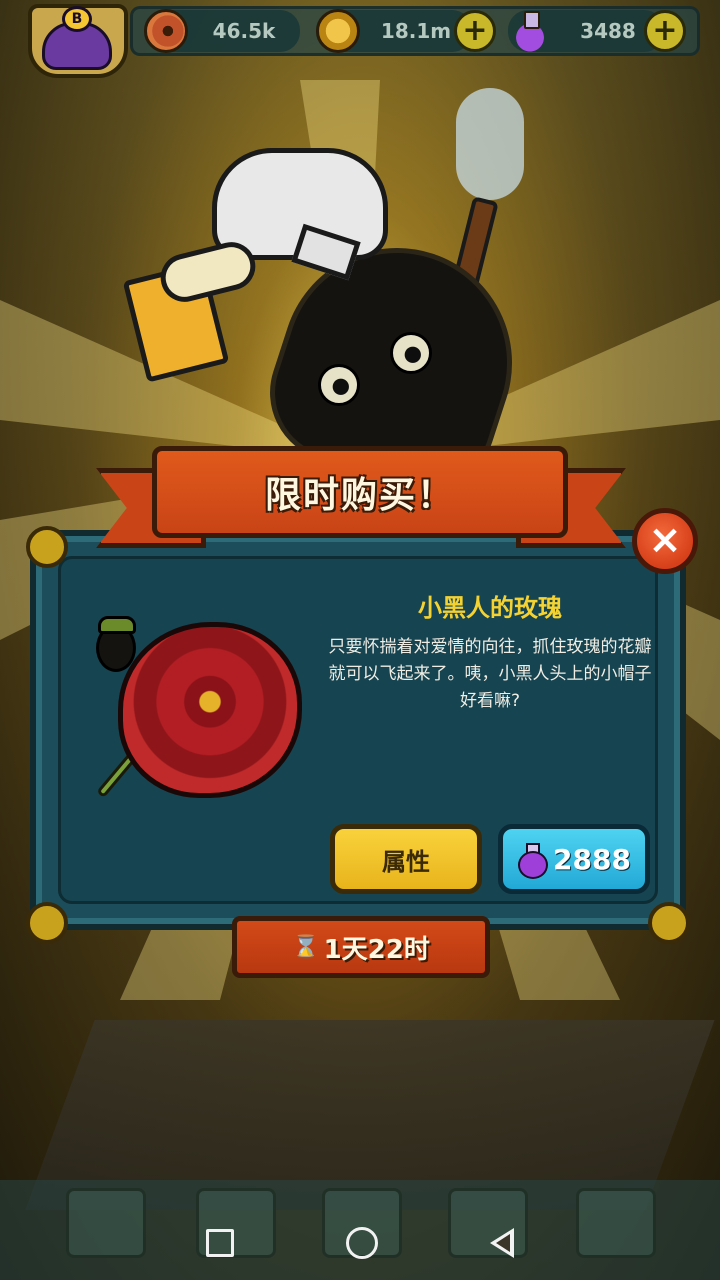  What do you see at coordinates (586, 31) in the screenshot?
I see `potions-resource: 3488` at bounding box center [586, 31].